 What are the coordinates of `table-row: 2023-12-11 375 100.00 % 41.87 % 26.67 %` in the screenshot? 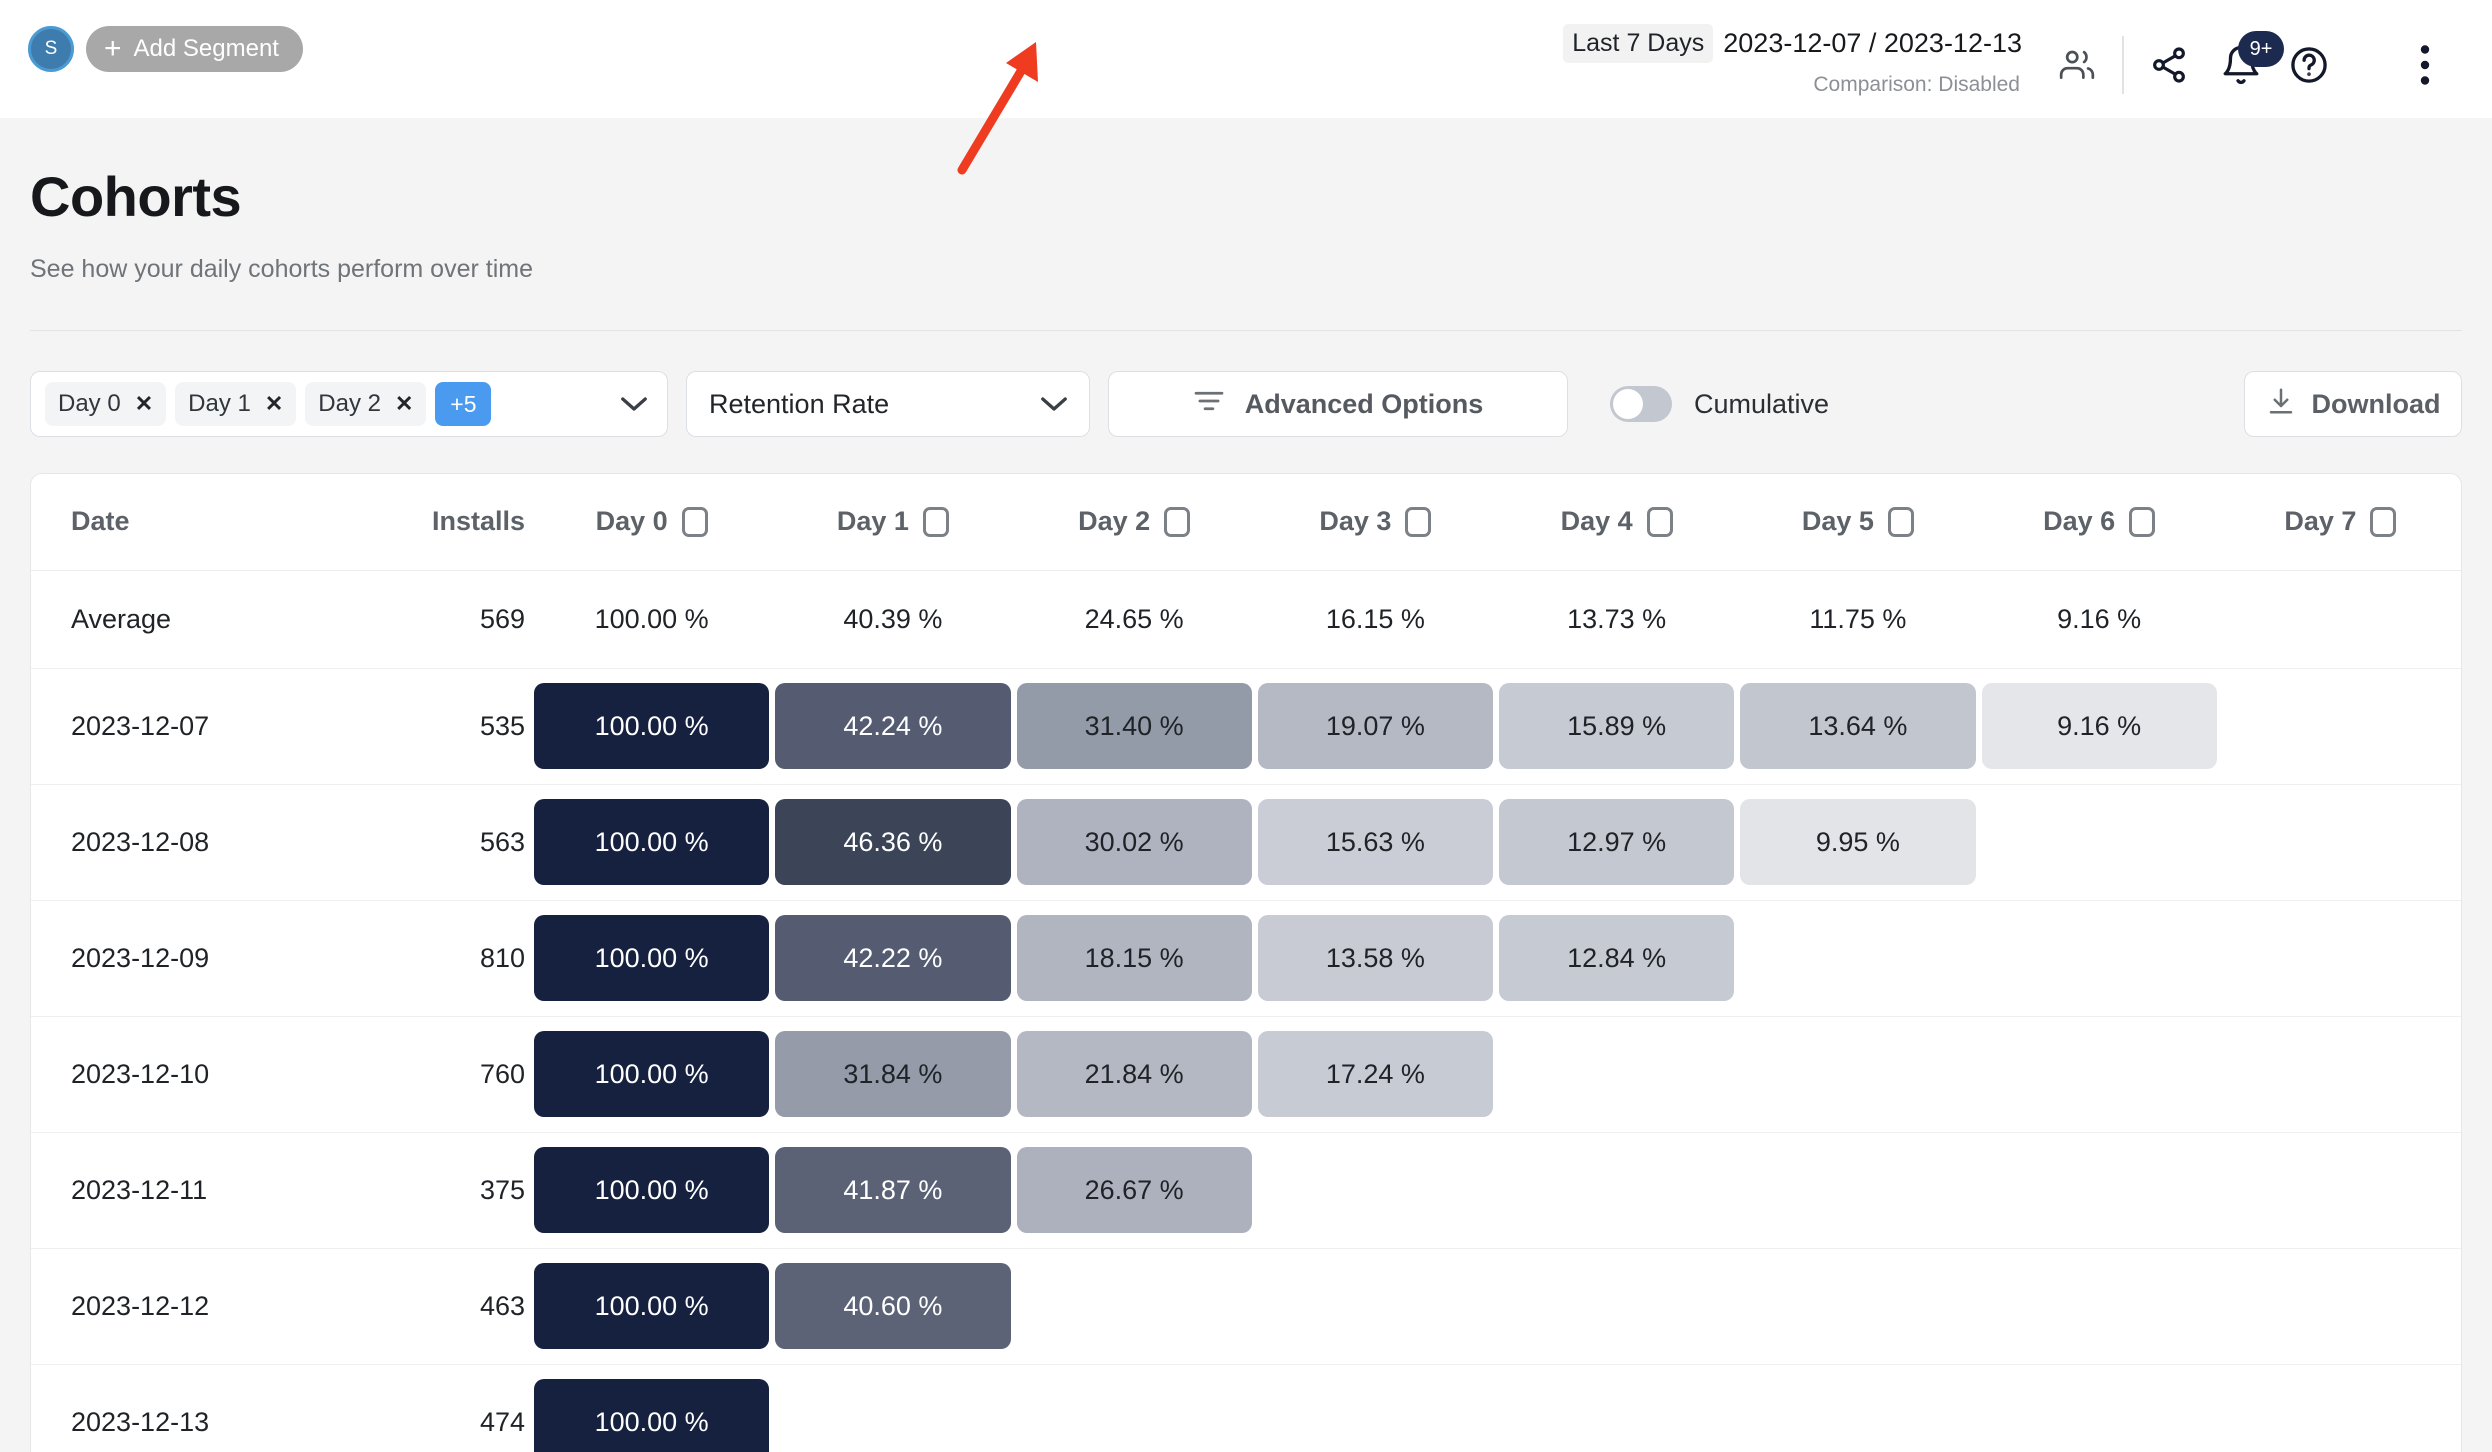 It's located at (1246, 1190).